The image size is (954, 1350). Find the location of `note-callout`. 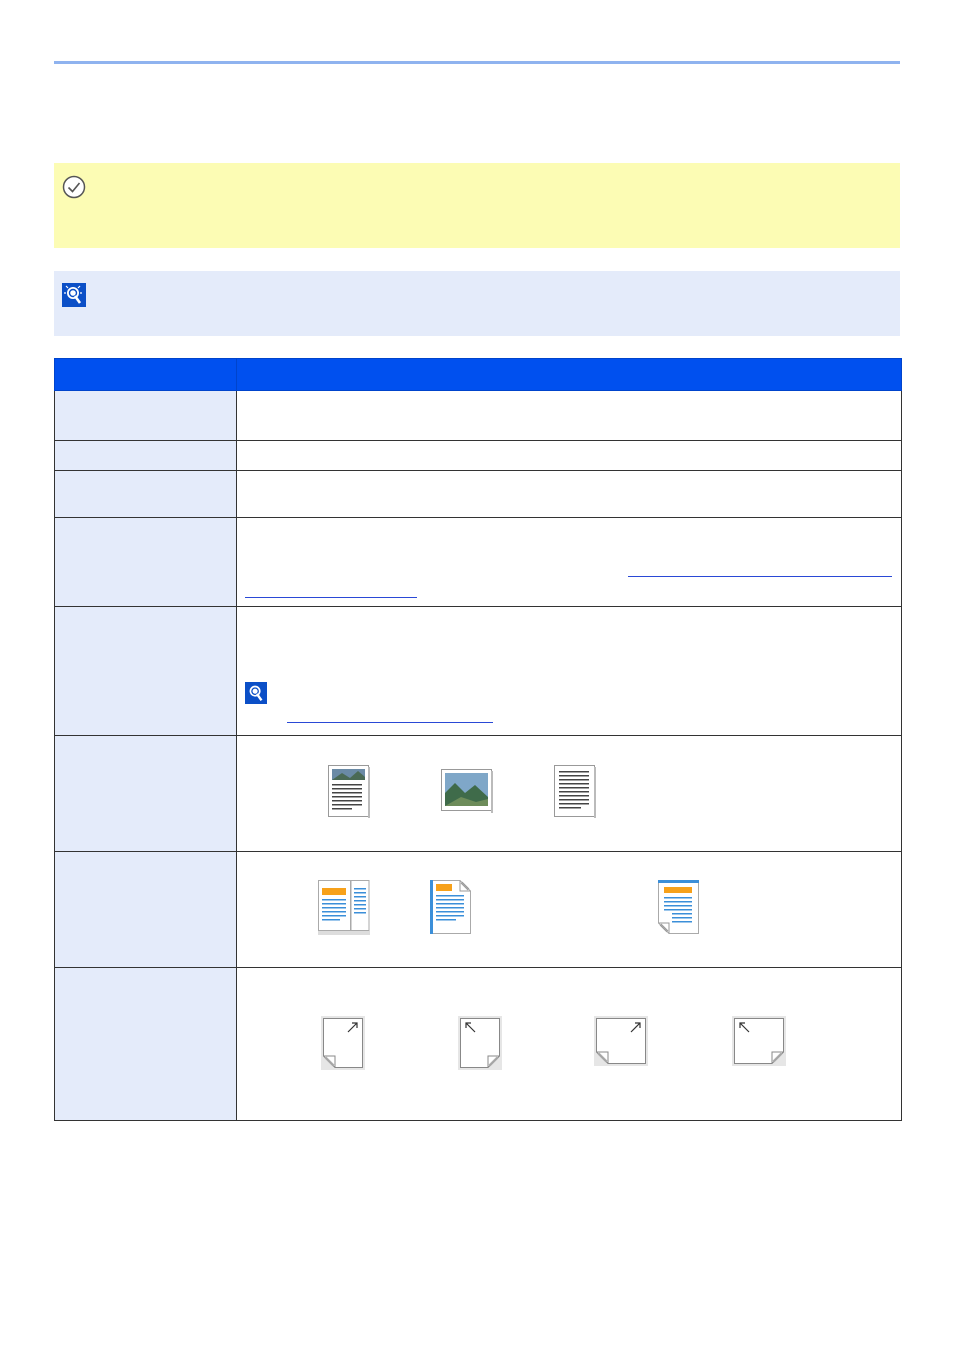

note-callout is located at coordinates (477, 303).